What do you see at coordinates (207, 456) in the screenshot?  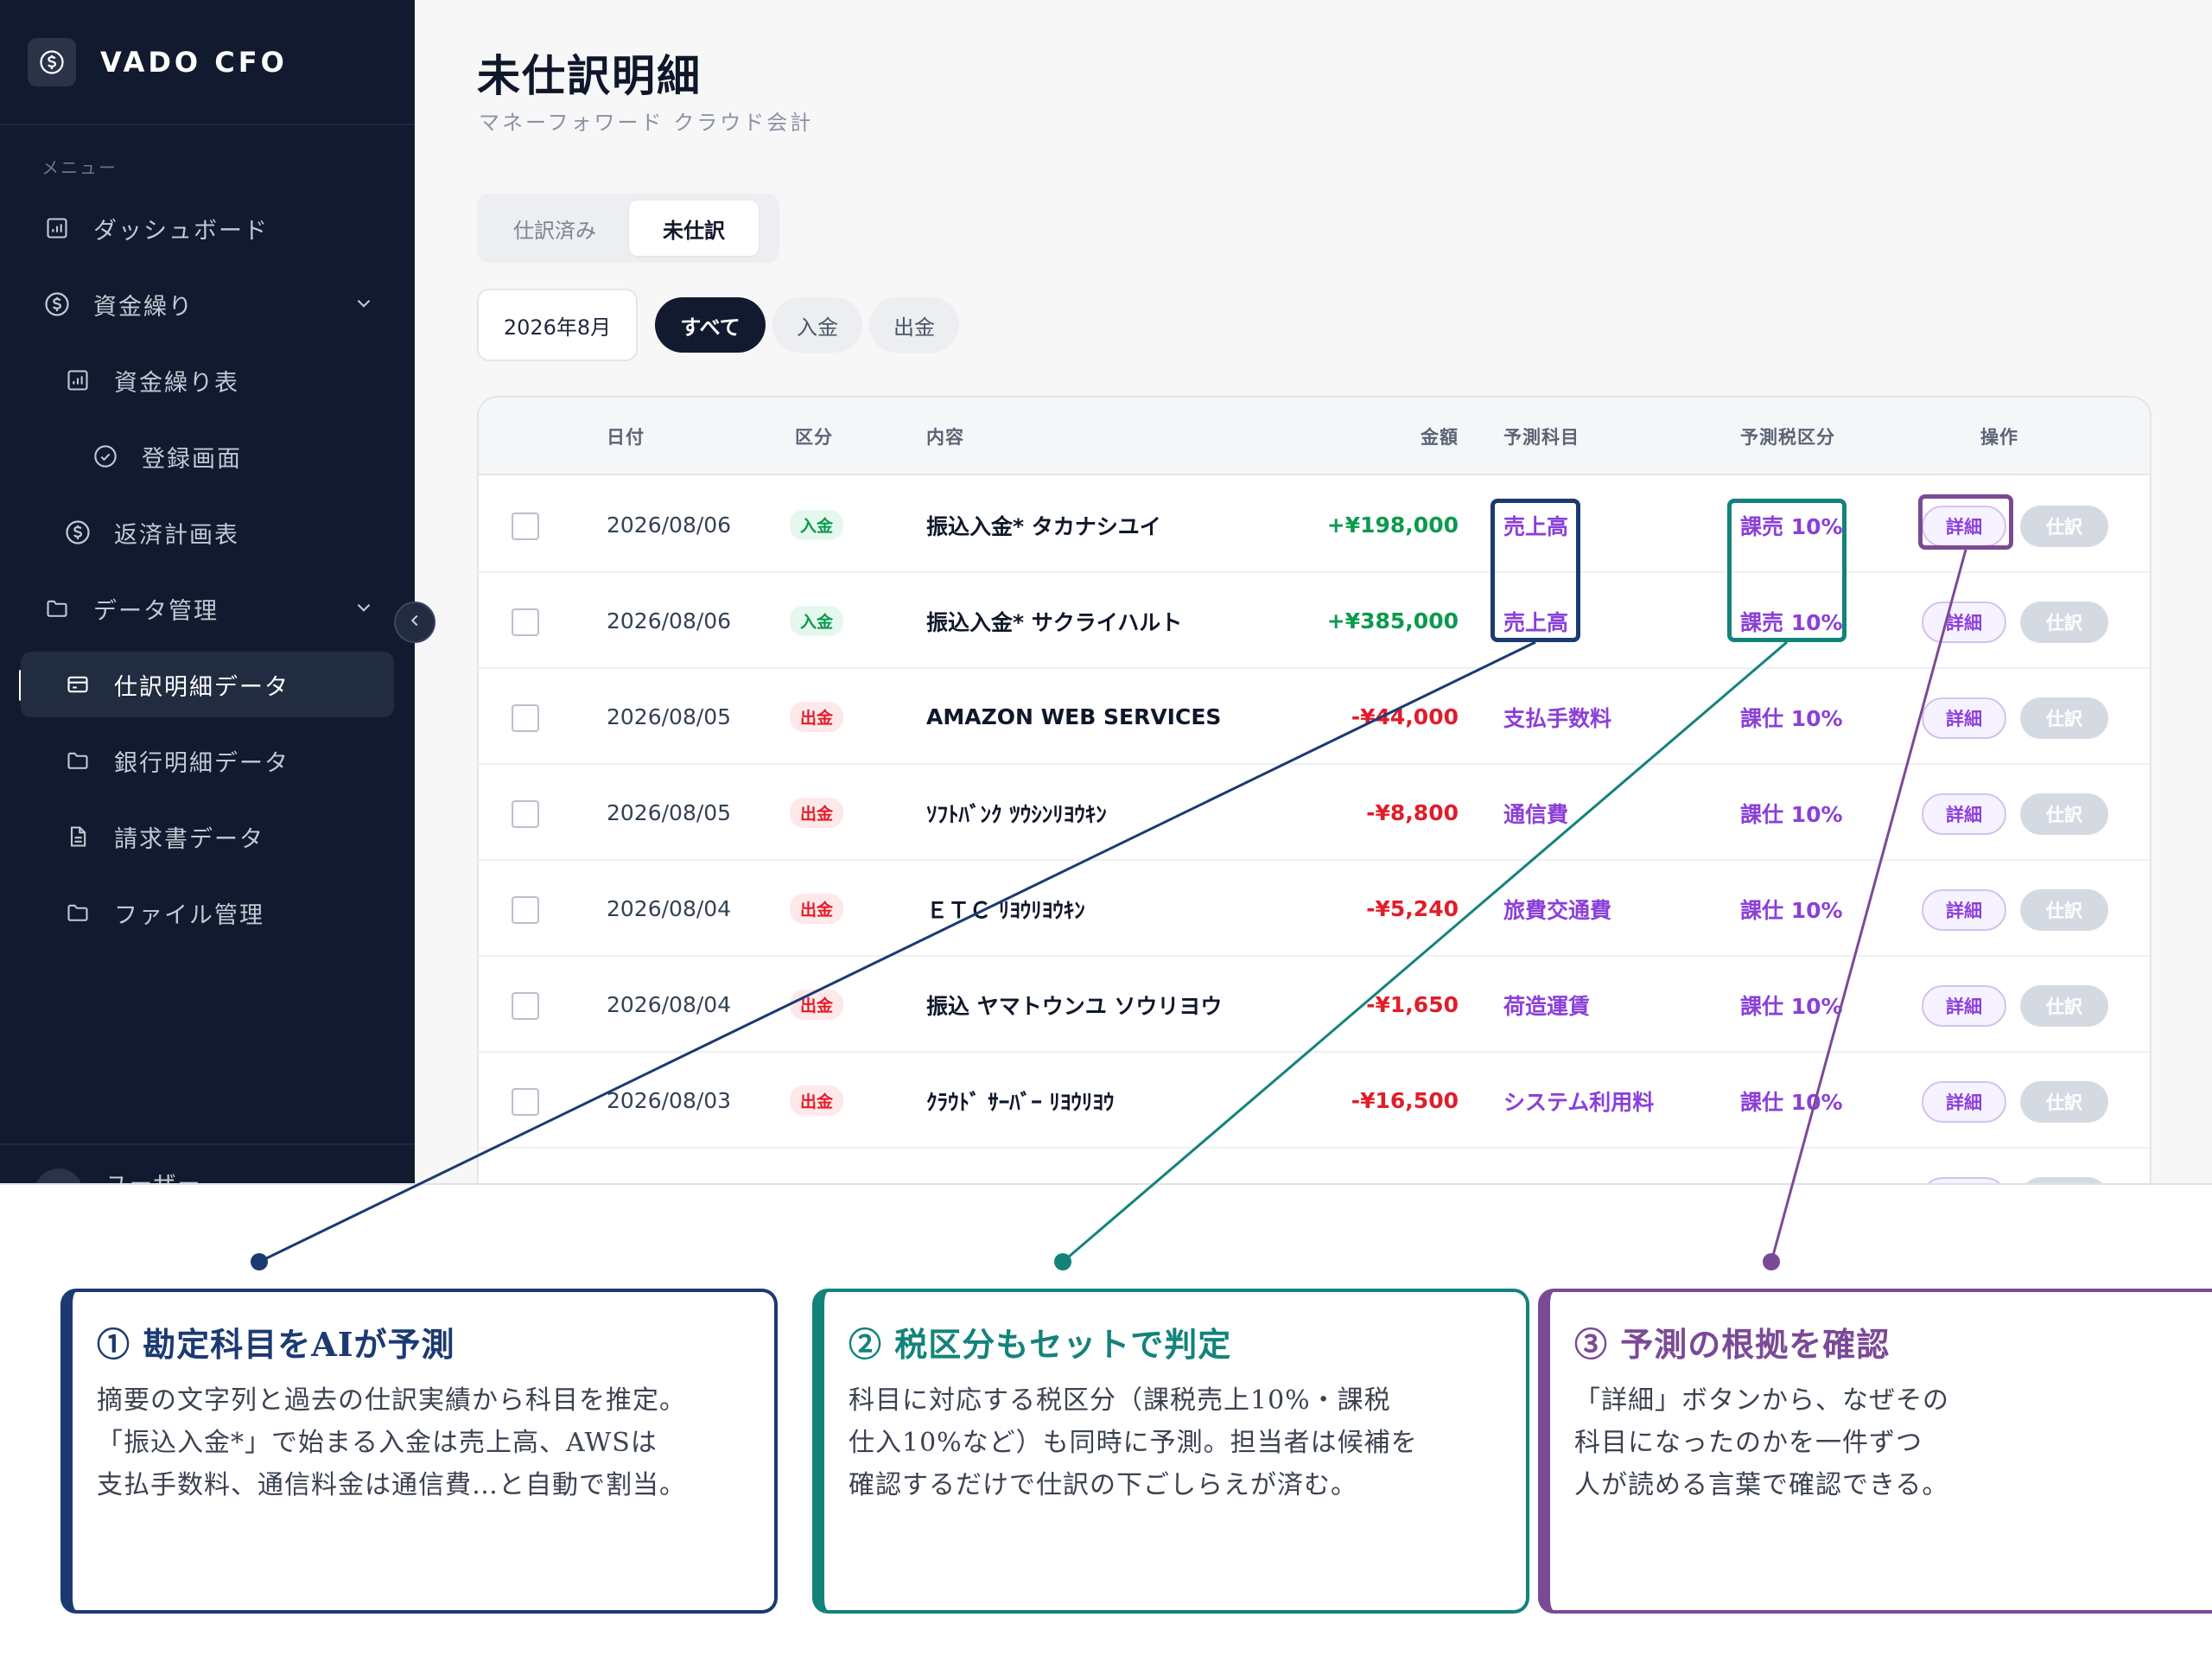 I see `sidebar-item-register: 登録画面` at bounding box center [207, 456].